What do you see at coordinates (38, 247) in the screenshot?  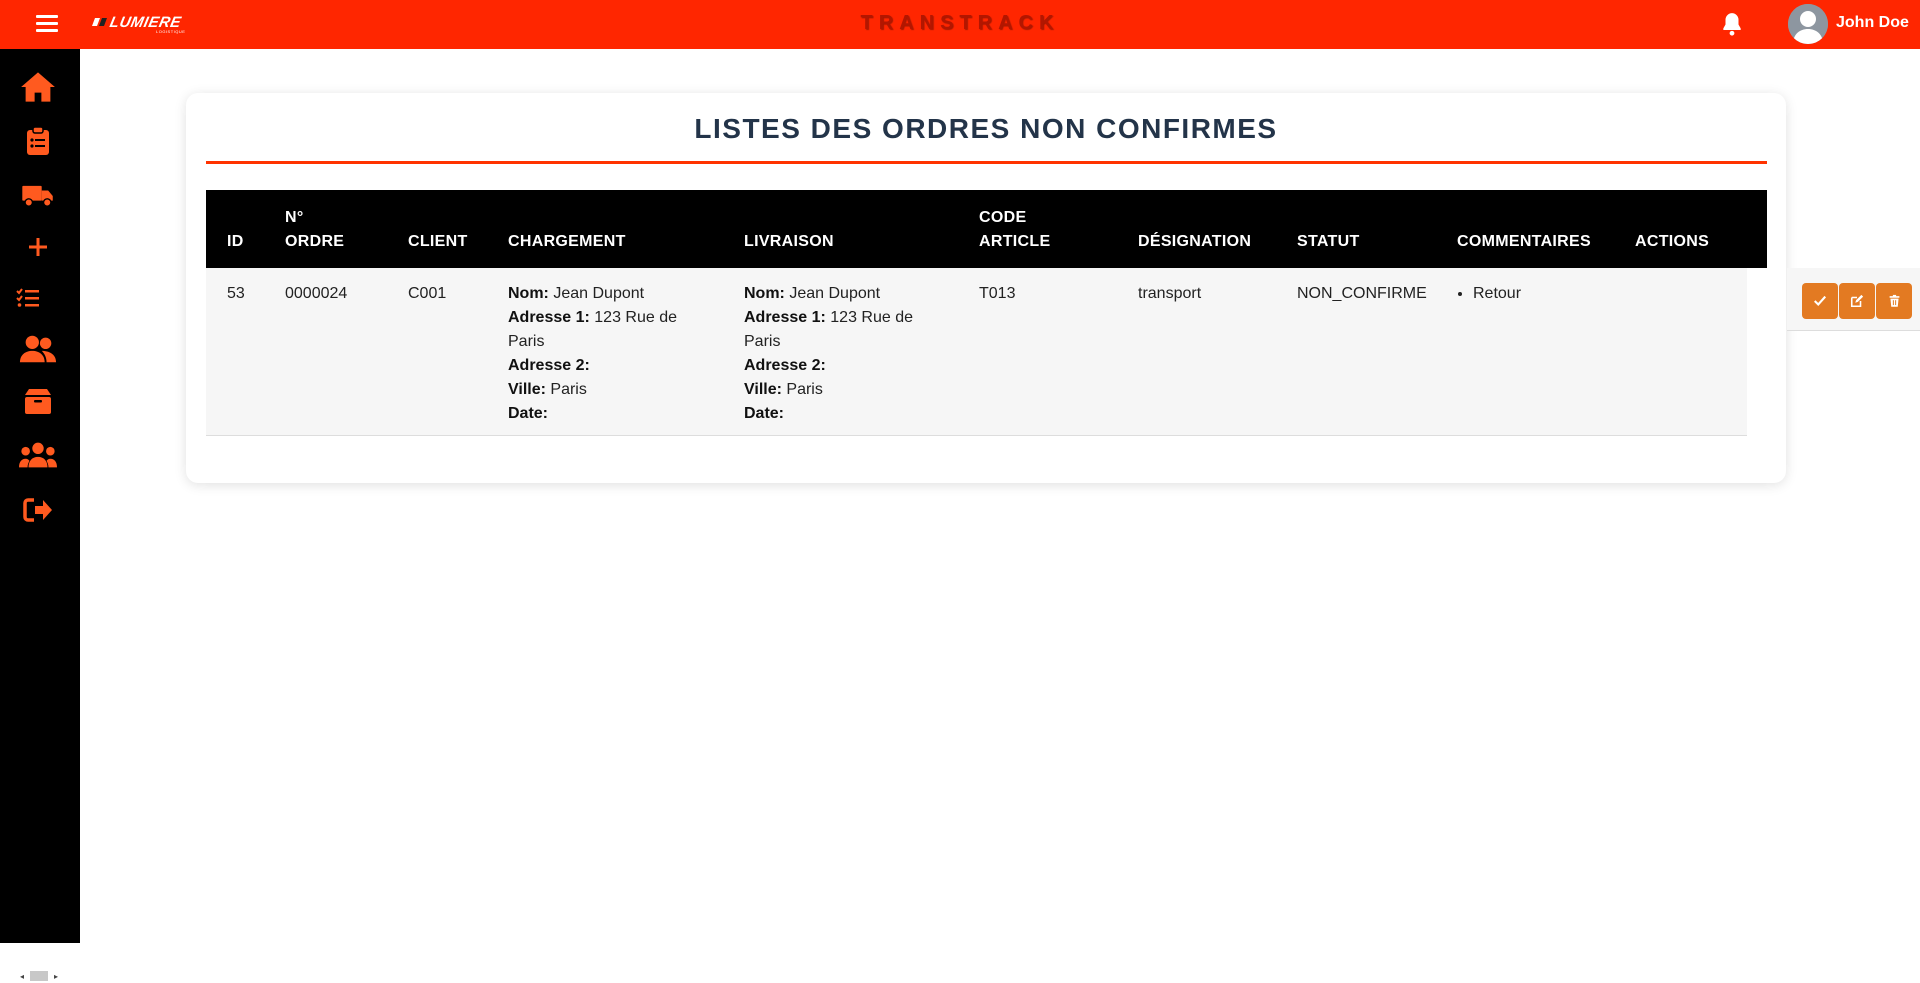 I see `plus-icon` at bounding box center [38, 247].